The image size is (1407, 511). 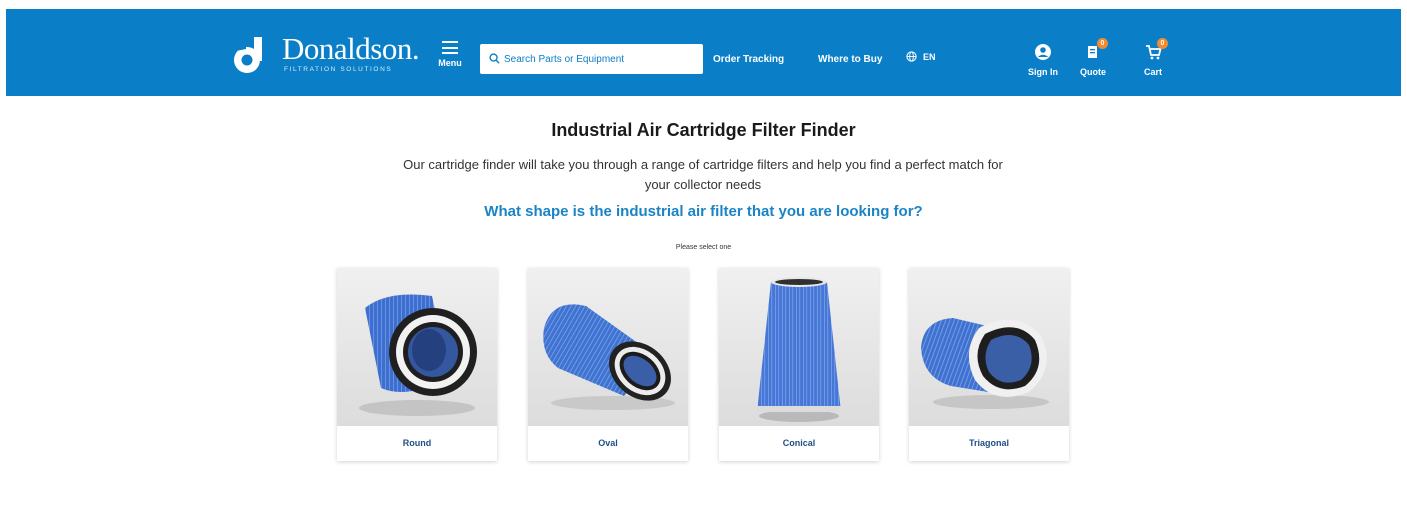 I want to click on sign-in-label: Sign In, so click(x=1043, y=72).